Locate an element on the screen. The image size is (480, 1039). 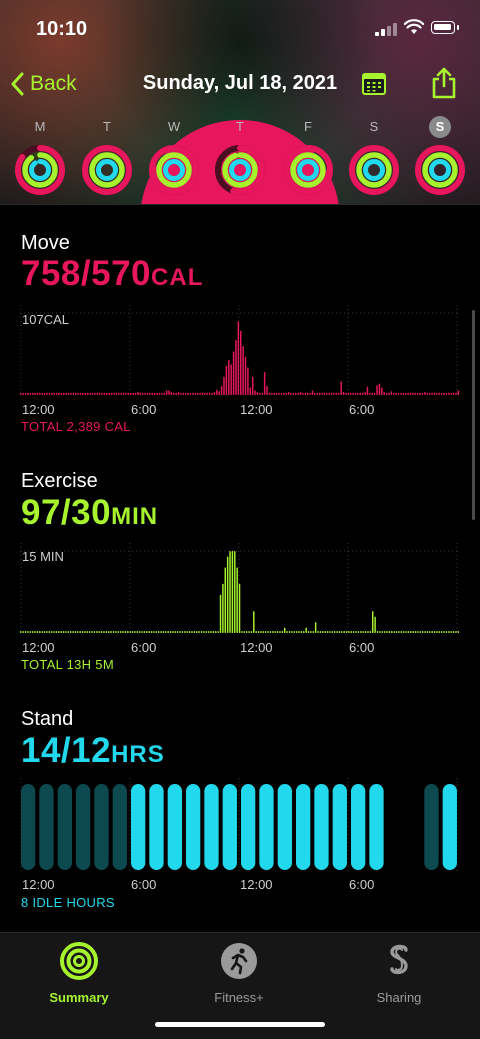
exercise-x-tick-1: 12:00 is located at coordinates (38, 647).